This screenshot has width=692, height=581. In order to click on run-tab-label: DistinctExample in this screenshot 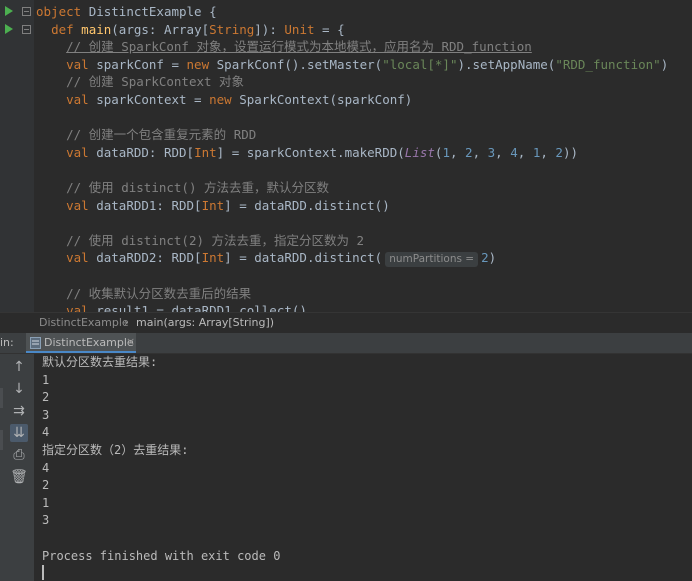, I will do `click(89, 342)`.